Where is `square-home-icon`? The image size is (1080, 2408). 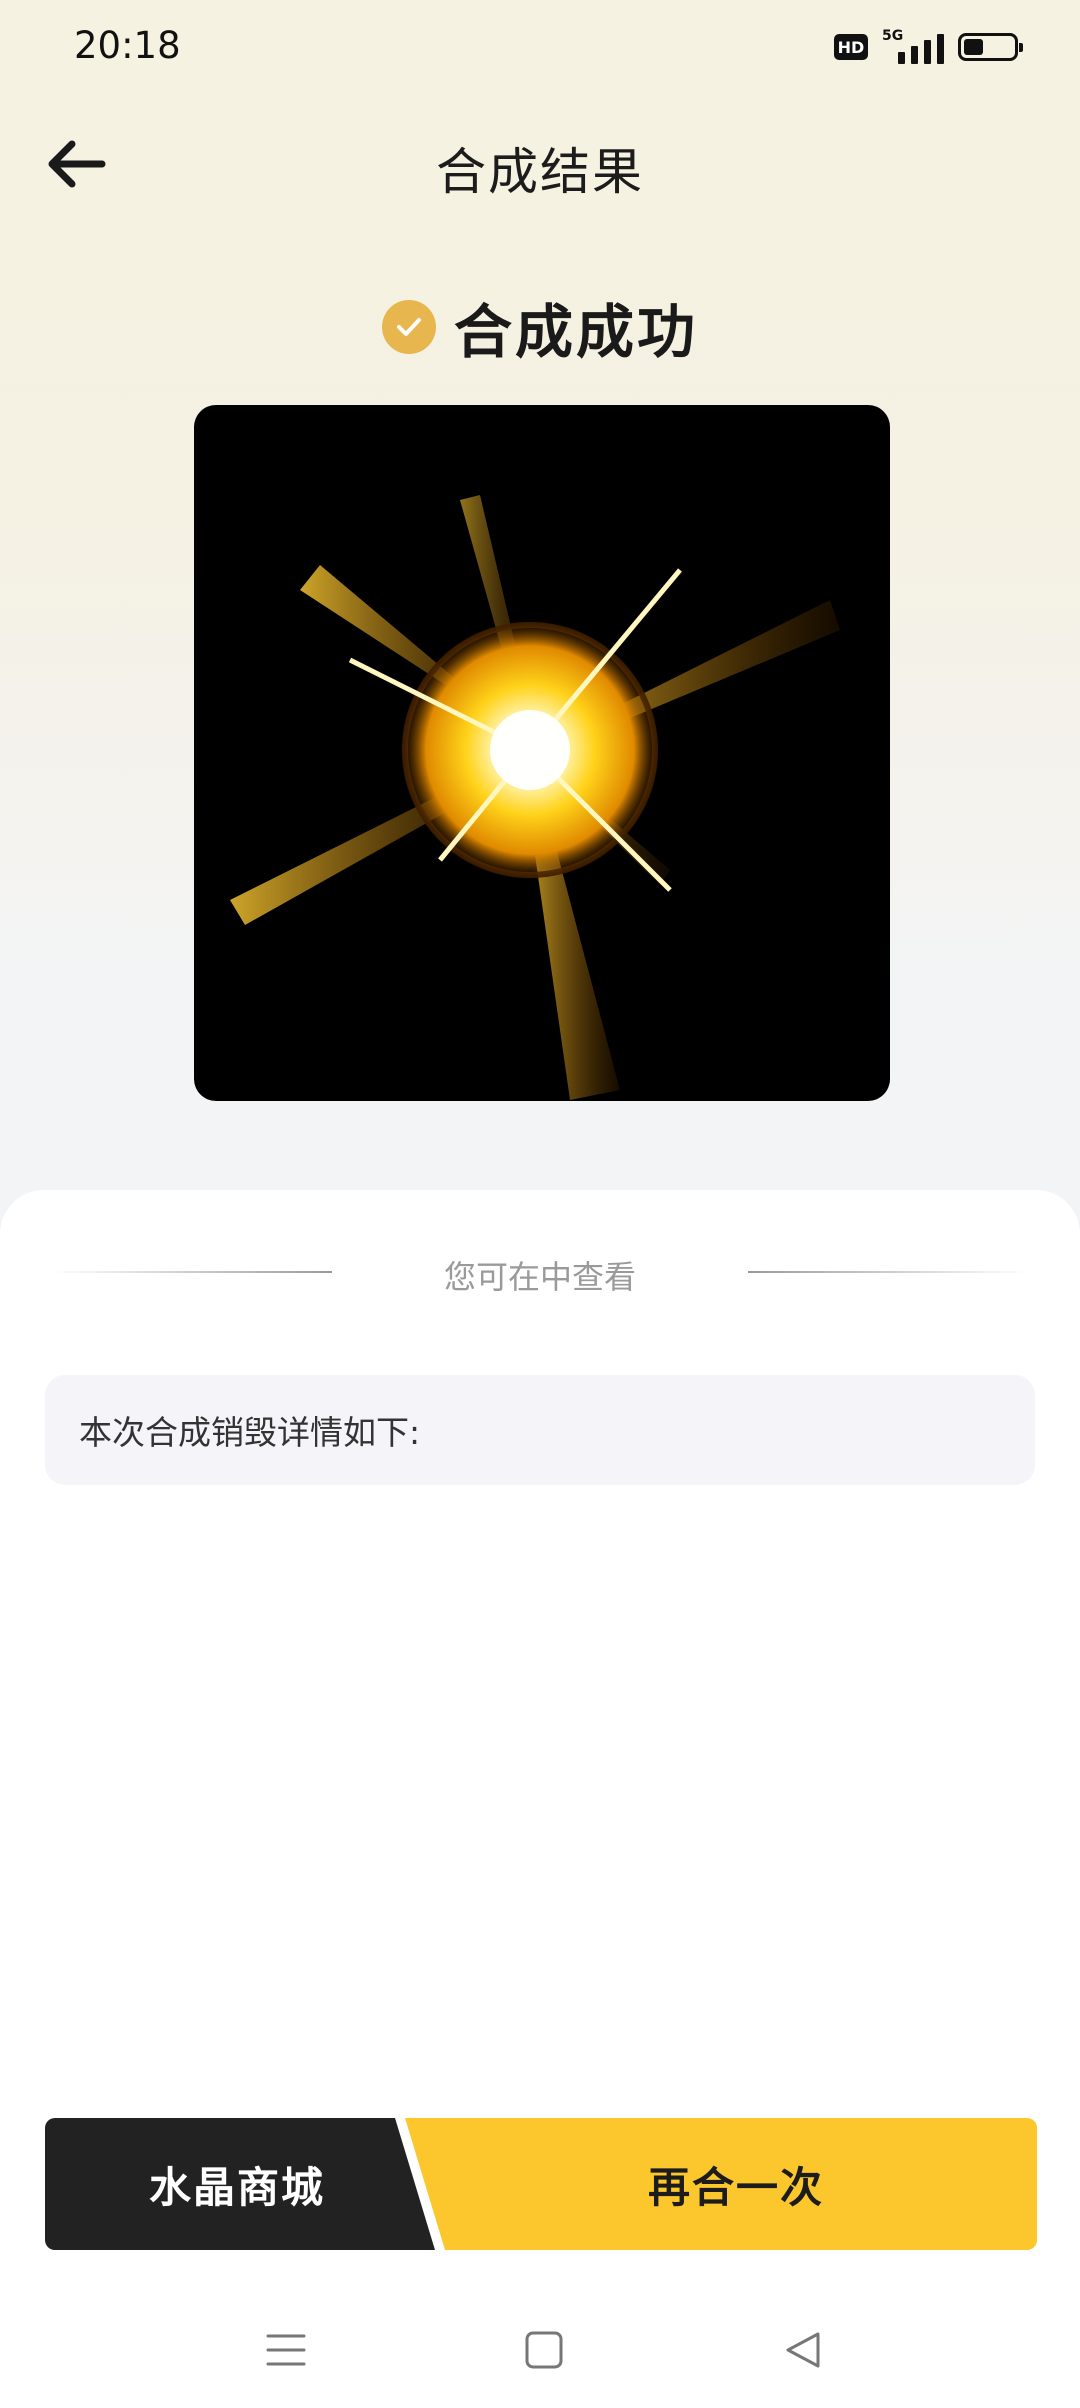
square-home-icon is located at coordinates (544, 2350).